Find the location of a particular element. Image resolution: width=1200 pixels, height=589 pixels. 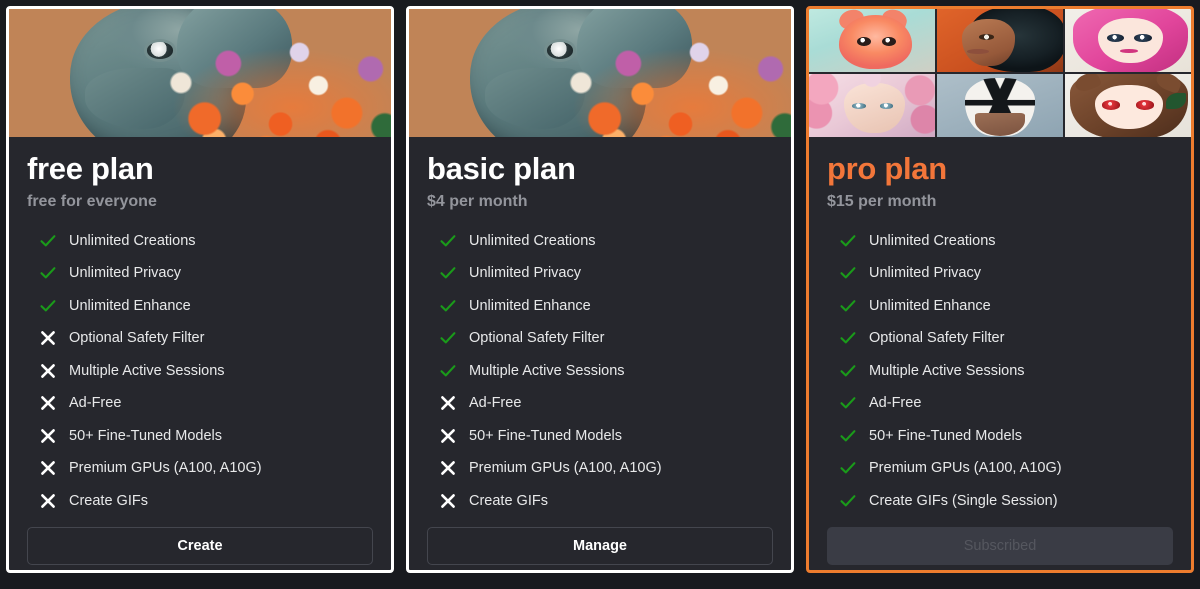

plan-footer: Subscribed is located at coordinates (1000, 543).